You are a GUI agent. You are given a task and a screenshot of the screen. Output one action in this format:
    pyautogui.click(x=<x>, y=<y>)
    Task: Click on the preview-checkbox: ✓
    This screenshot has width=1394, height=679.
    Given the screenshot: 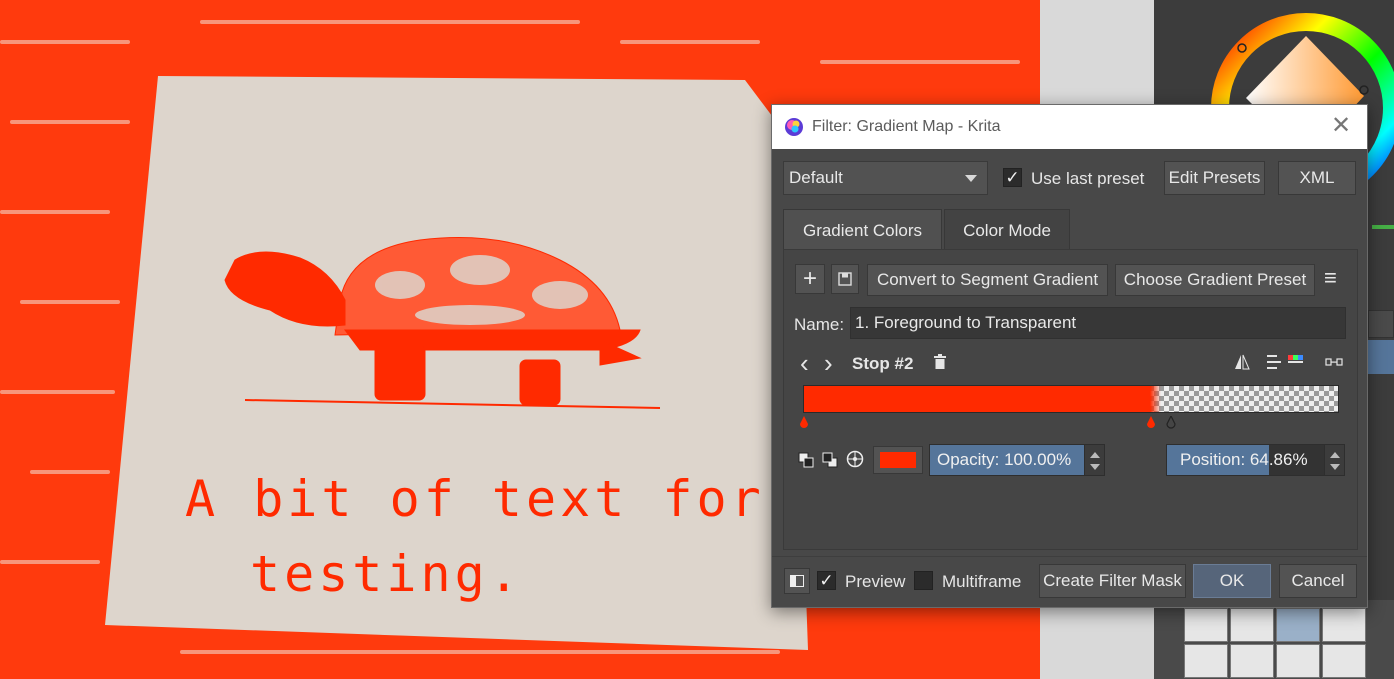 What is the action you would take?
    pyautogui.click(x=826, y=580)
    